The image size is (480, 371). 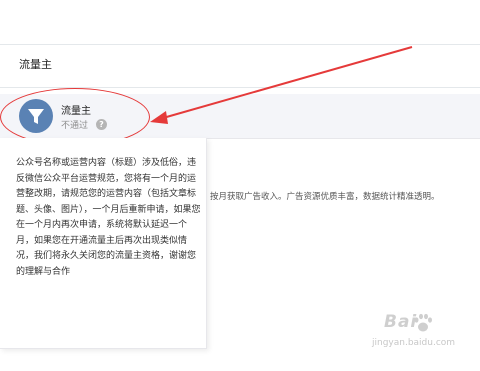 I want to click on paw-icon, so click(x=423, y=322).